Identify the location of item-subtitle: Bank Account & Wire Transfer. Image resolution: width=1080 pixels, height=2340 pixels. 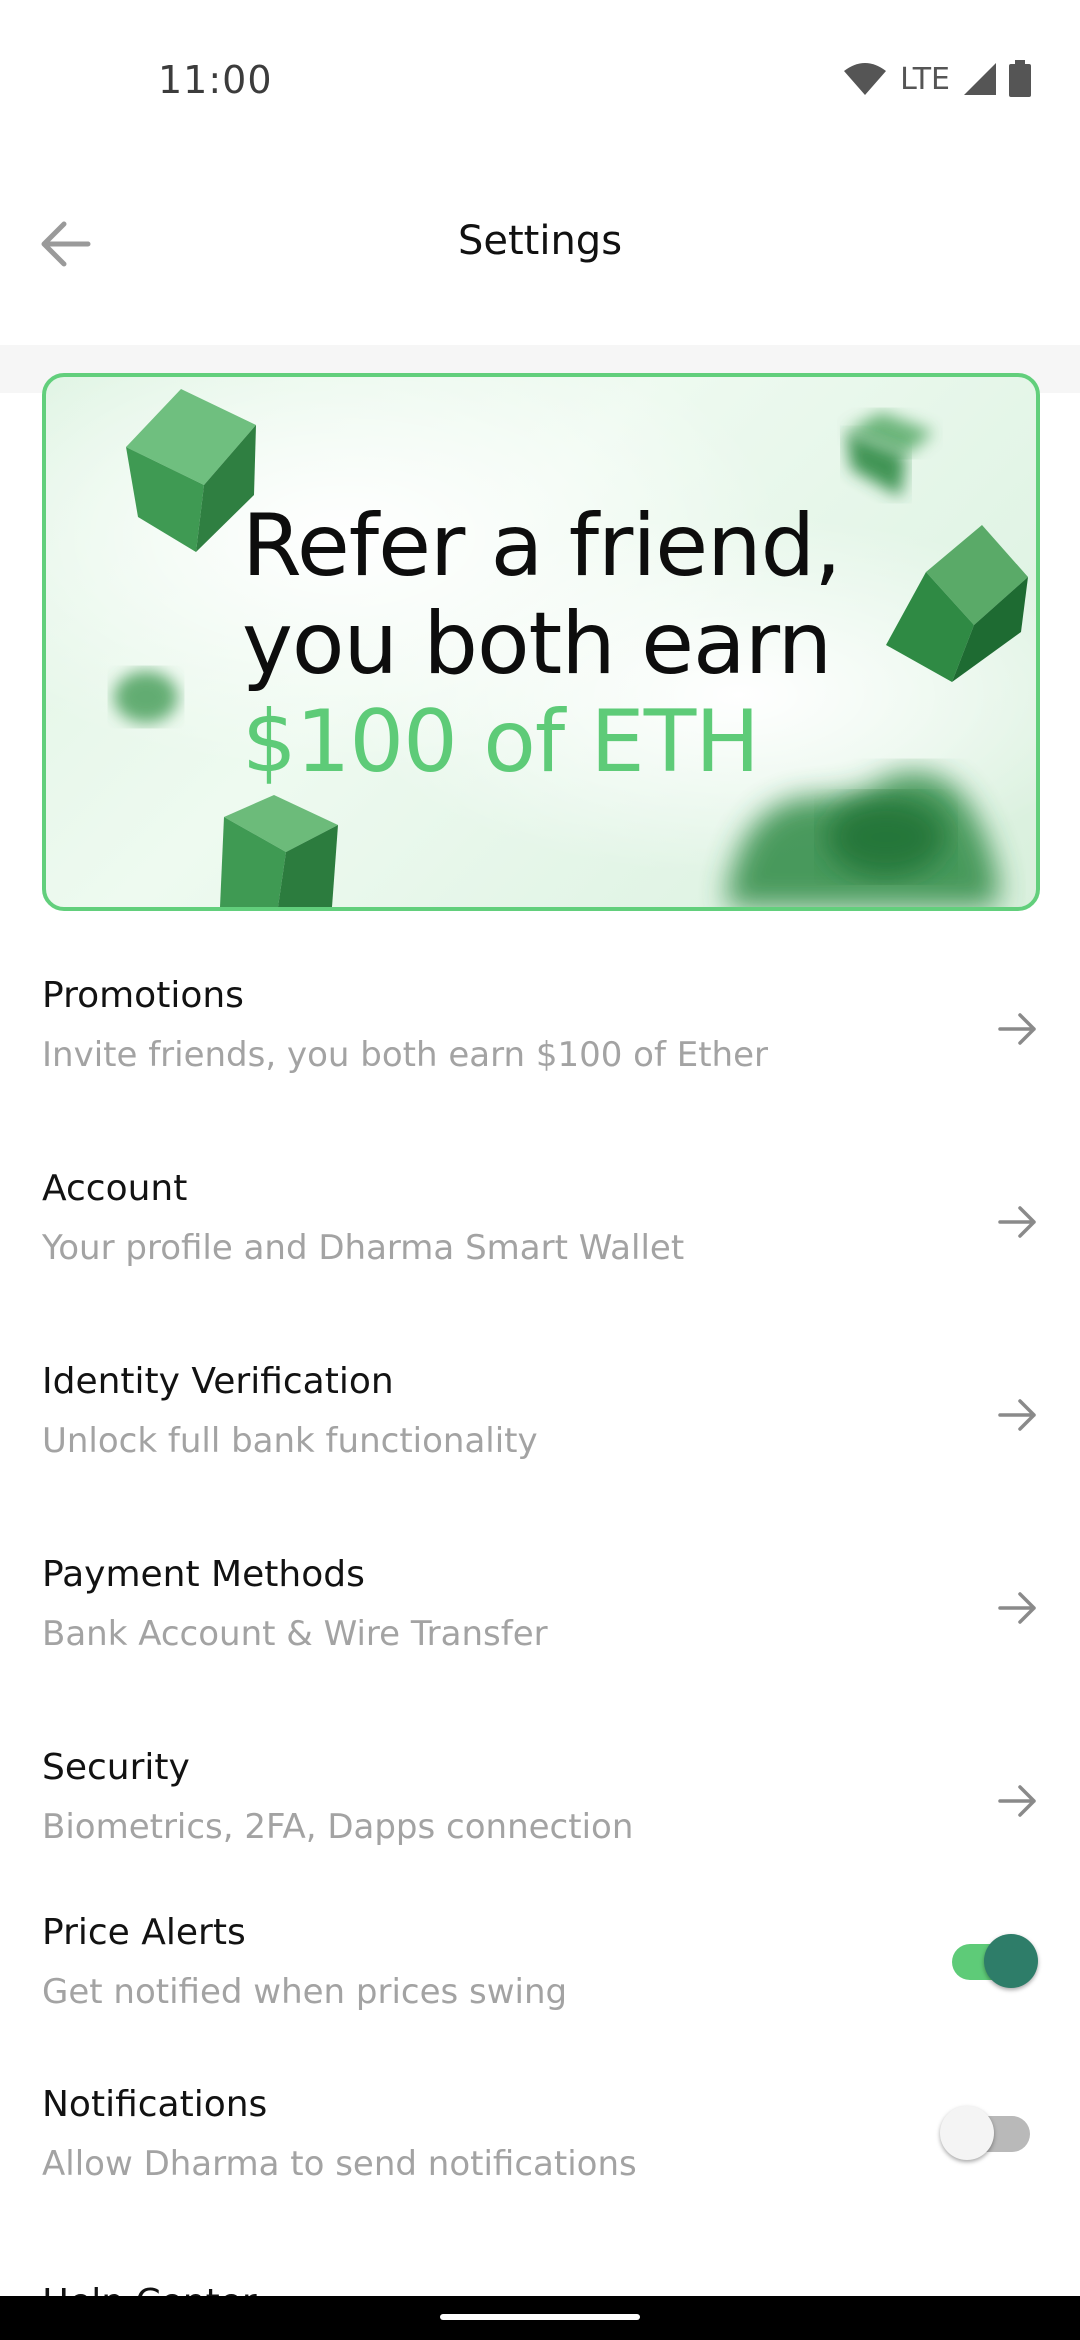
(295, 1634).